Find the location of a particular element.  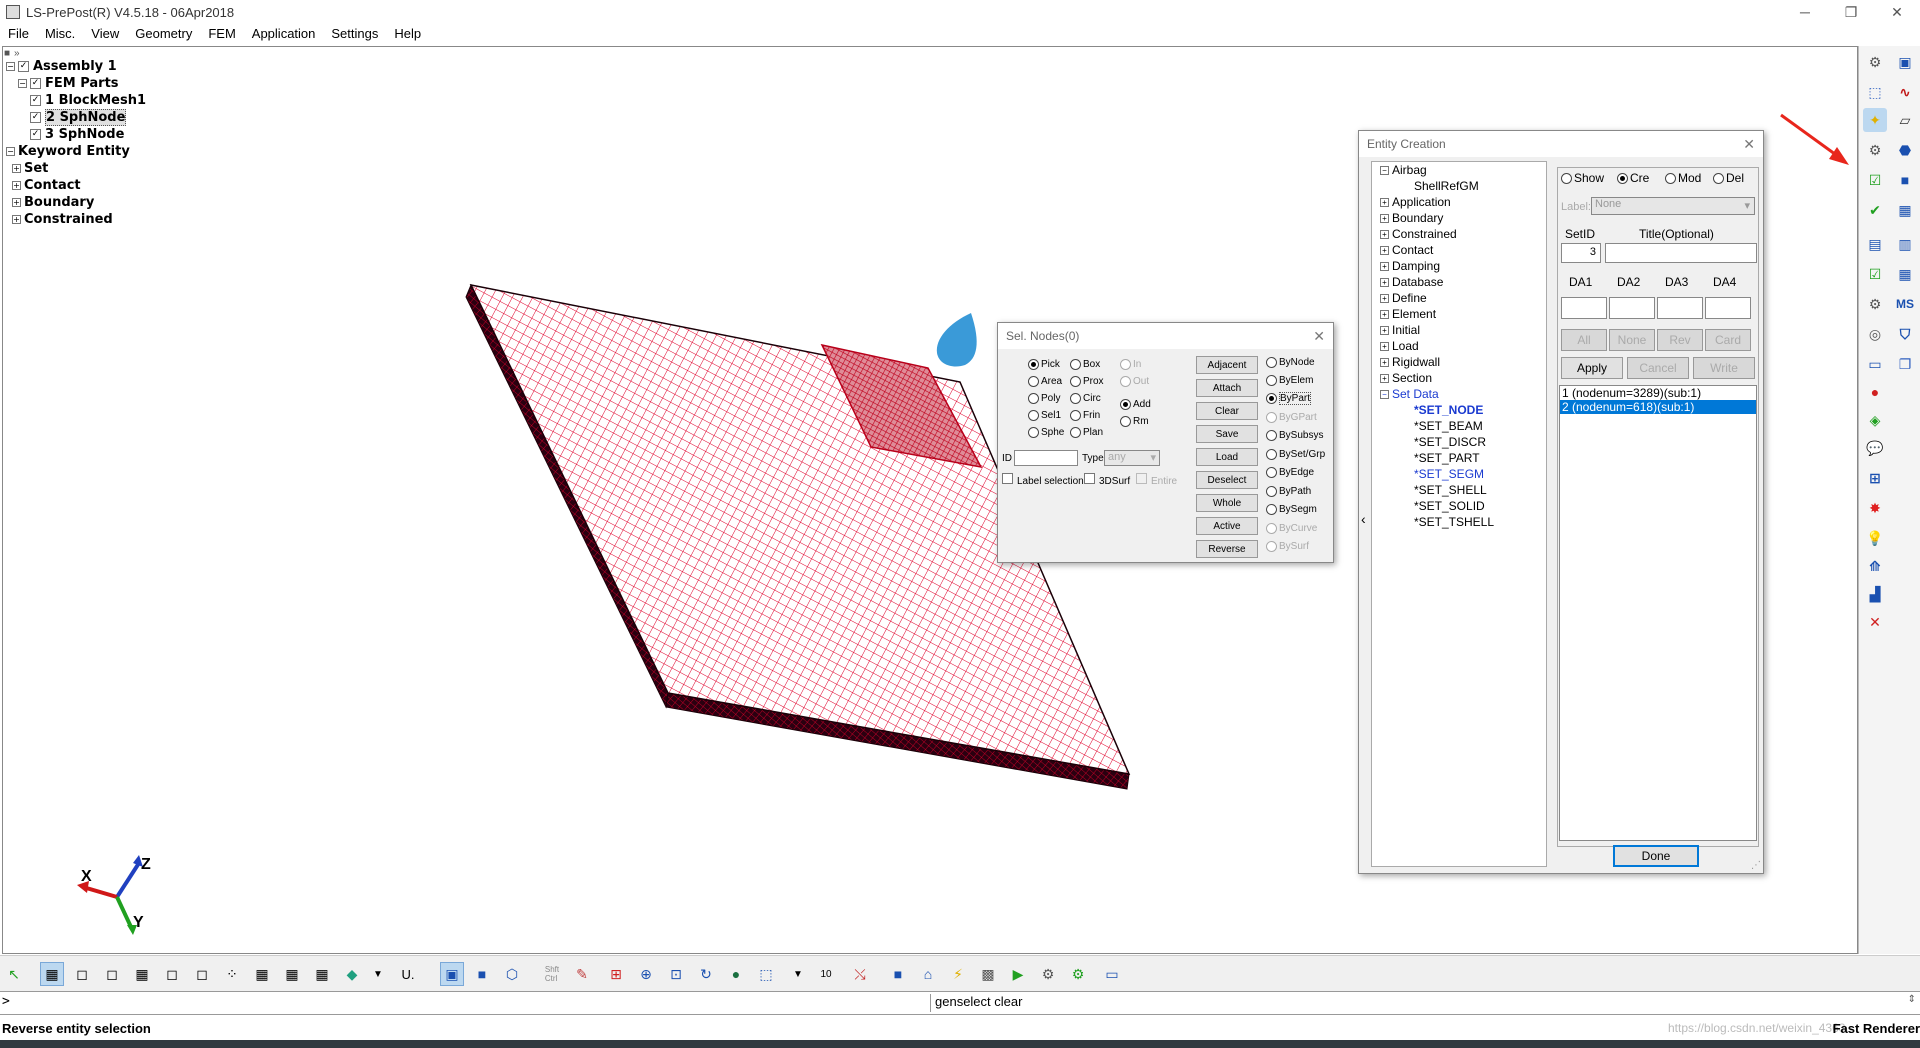

radio-bysegm: BySegm is located at coordinates (1291, 509).